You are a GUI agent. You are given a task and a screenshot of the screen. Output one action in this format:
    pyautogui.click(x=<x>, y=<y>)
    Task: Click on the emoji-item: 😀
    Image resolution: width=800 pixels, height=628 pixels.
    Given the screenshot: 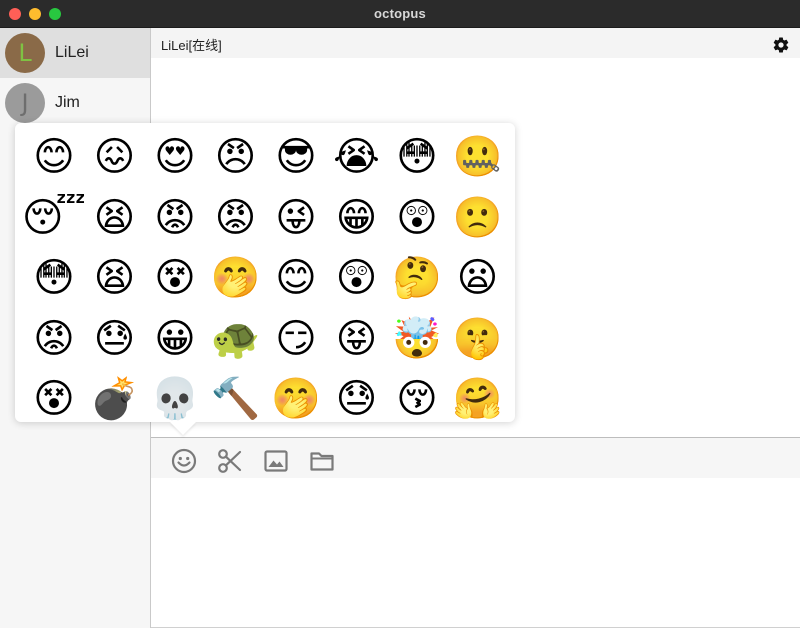 What is the action you would take?
    pyautogui.click(x=175, y=345)
    